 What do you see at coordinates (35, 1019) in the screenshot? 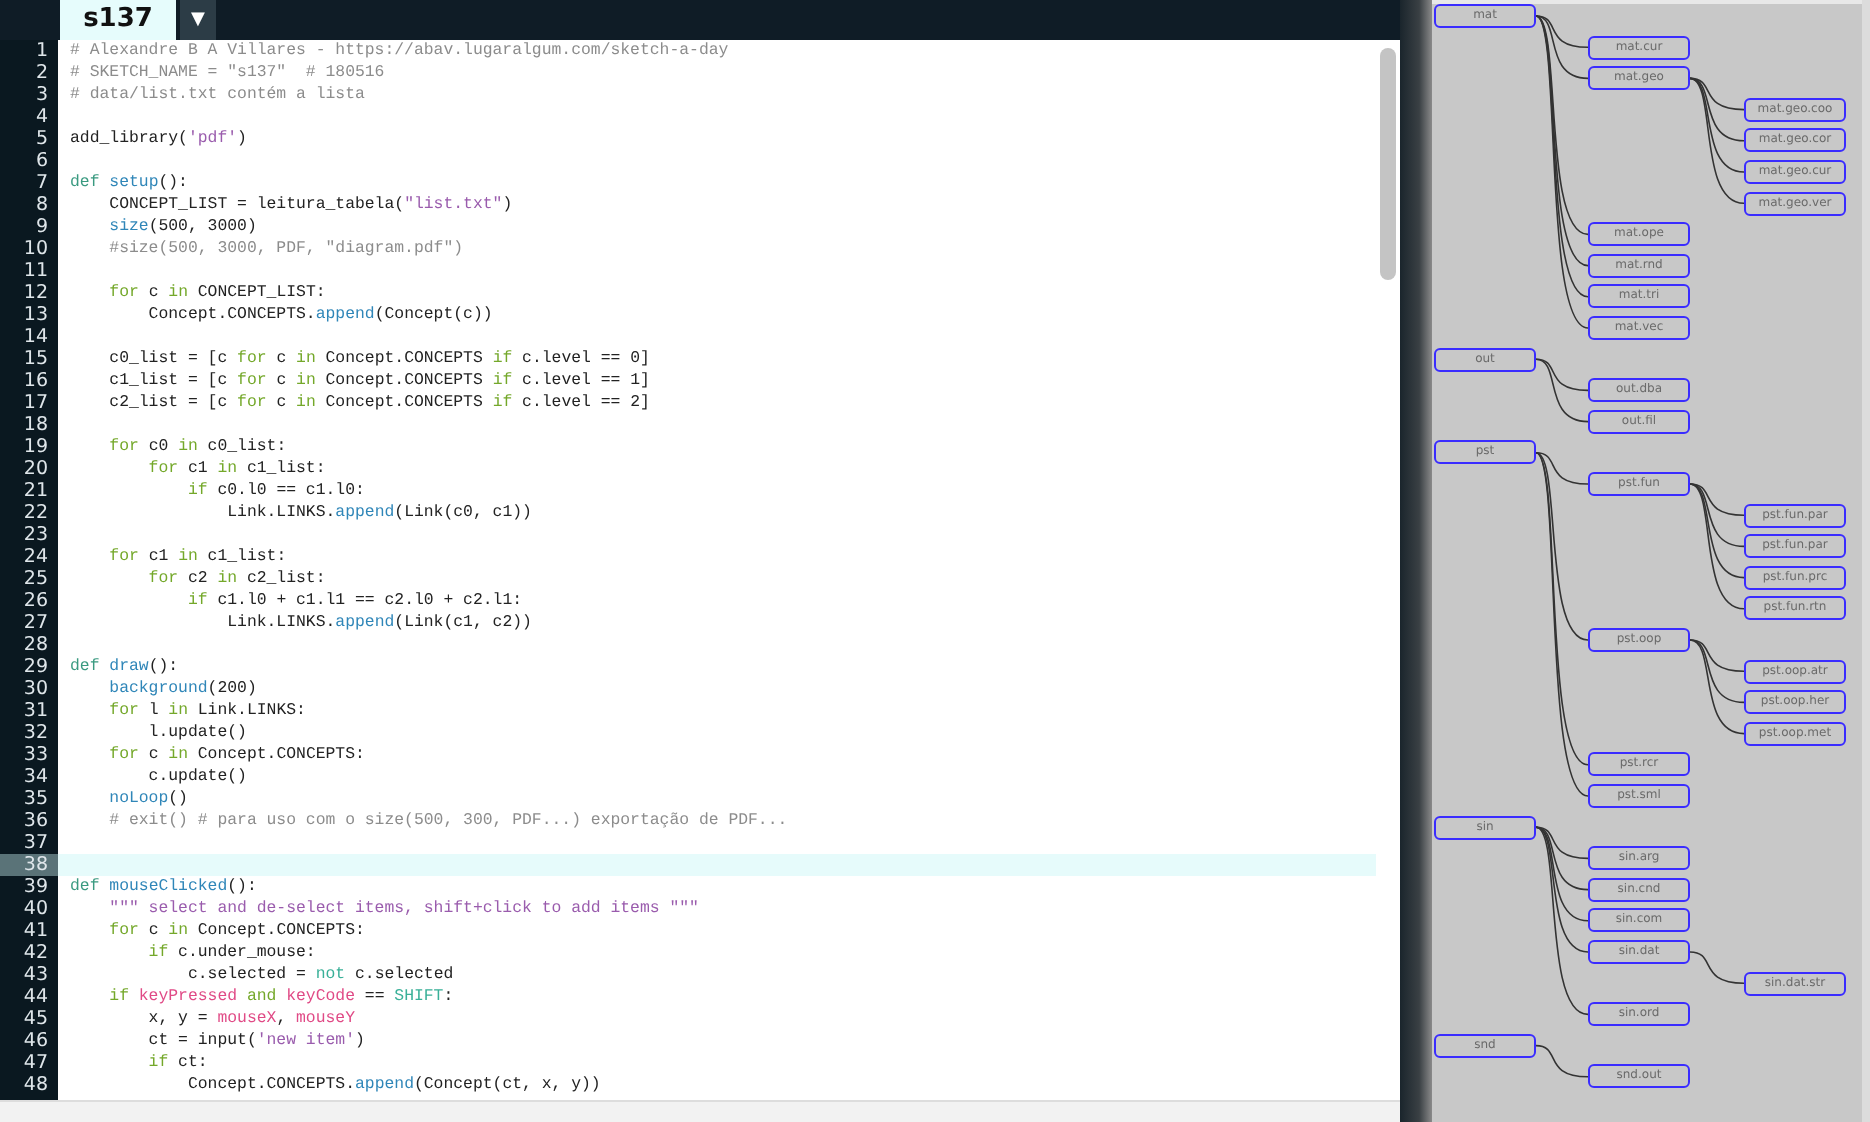
I see `line-number: 45` at bounding box center [35, 1019].